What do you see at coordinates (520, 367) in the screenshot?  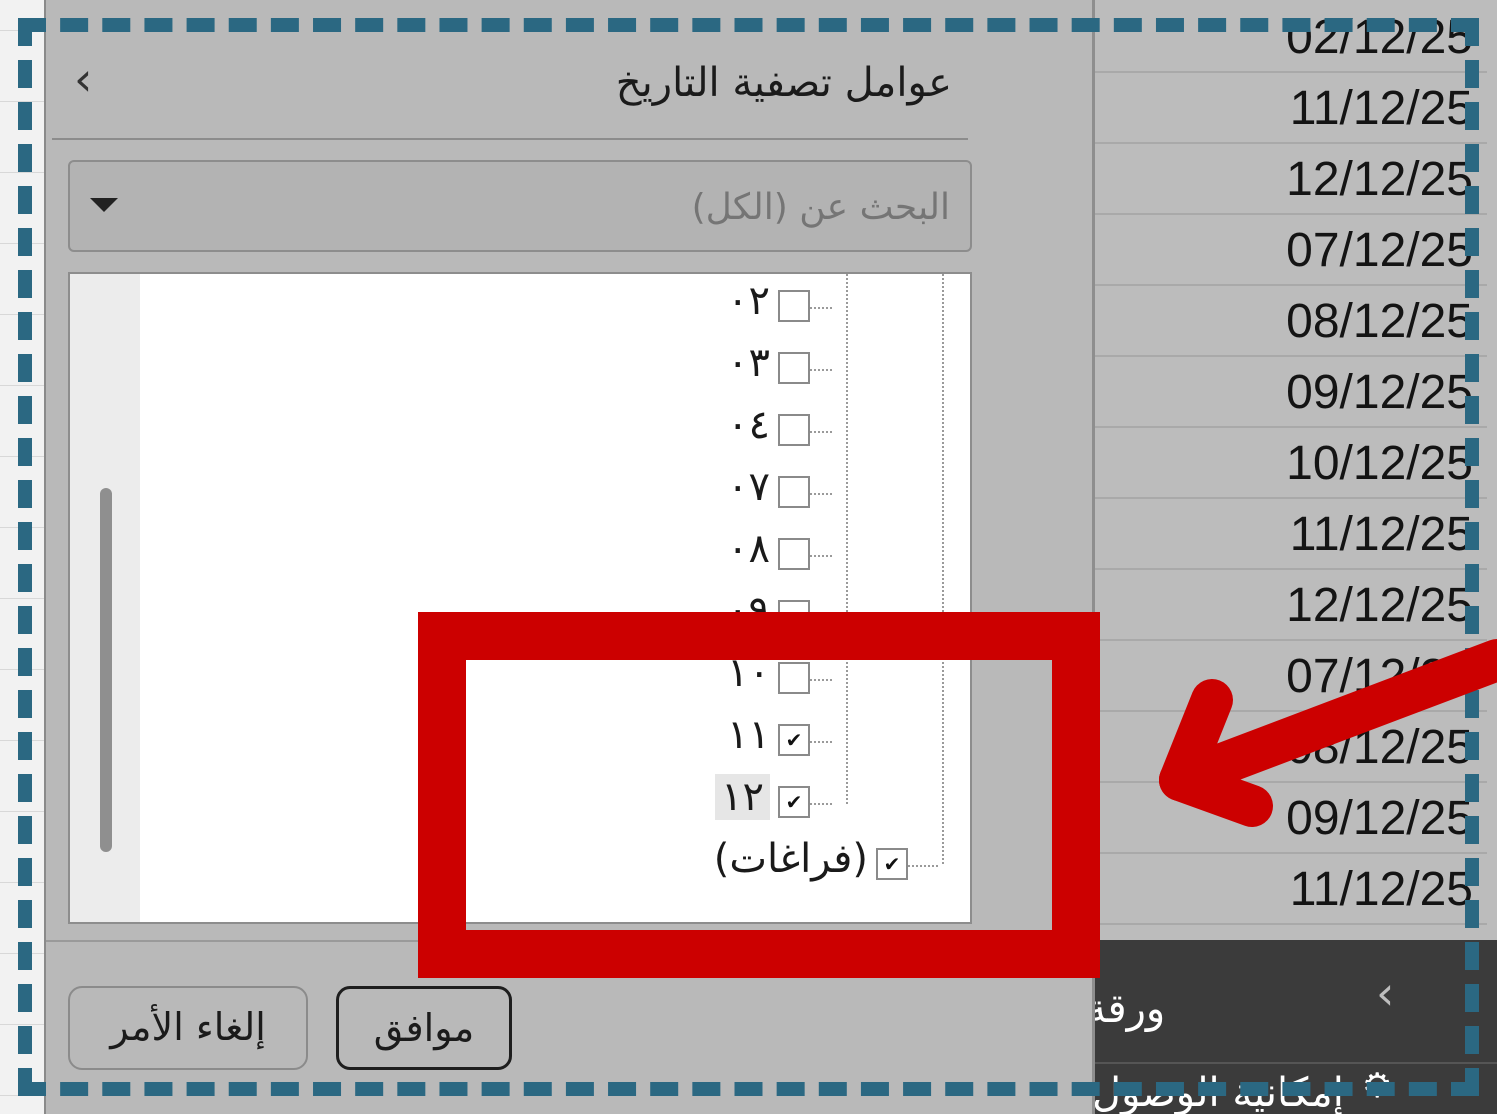 I see `filter-item: ٠٣` at bounding box center [520, 367].